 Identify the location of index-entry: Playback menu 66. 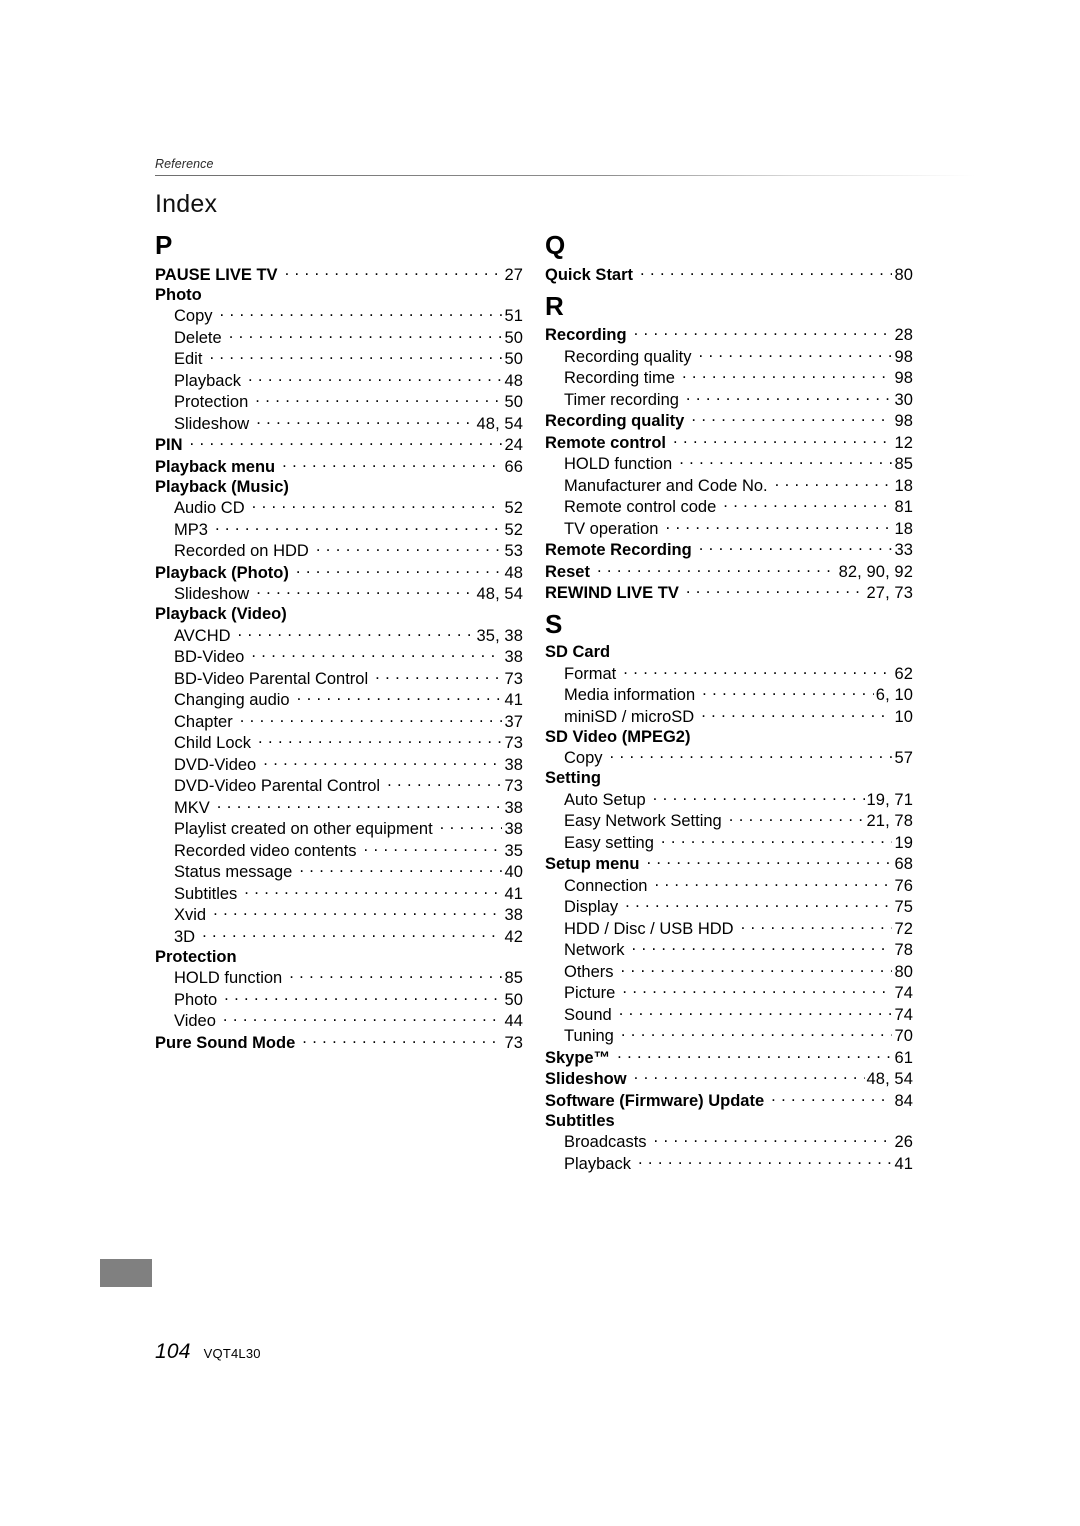
(339, 466).